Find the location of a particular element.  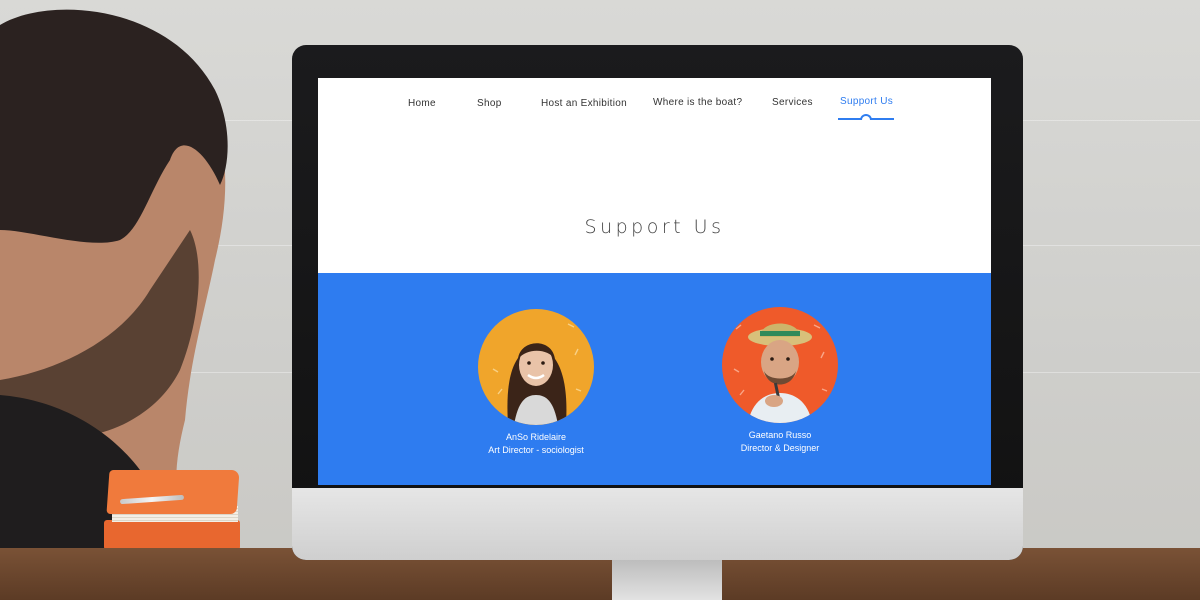

active-nav-notch is located at coordinates (866, 117).